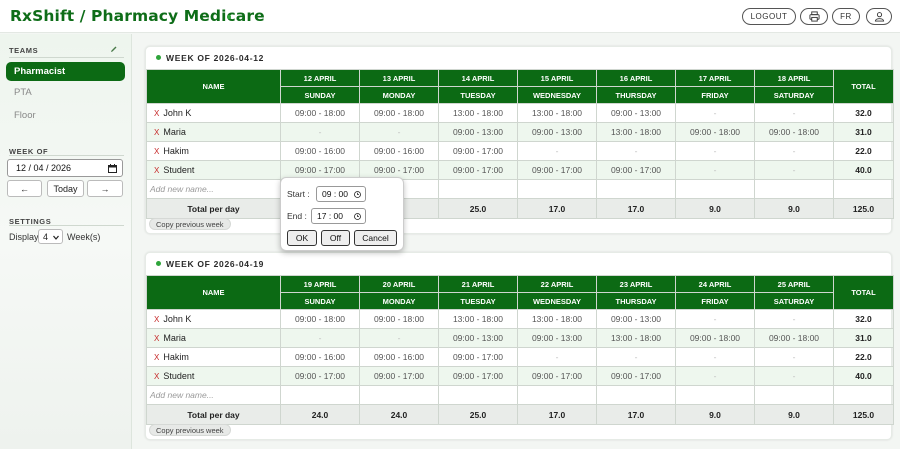 The height and width of the screenshot is (449, 900). I want to click on day-date-header: 18 APRIL, so click(794, 78).